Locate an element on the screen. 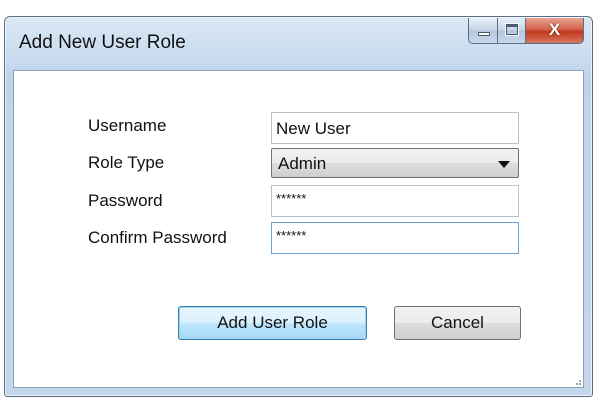 The height and width of the screenshot is (399, 595). close-icon: X is located at coordinates (554, 29).